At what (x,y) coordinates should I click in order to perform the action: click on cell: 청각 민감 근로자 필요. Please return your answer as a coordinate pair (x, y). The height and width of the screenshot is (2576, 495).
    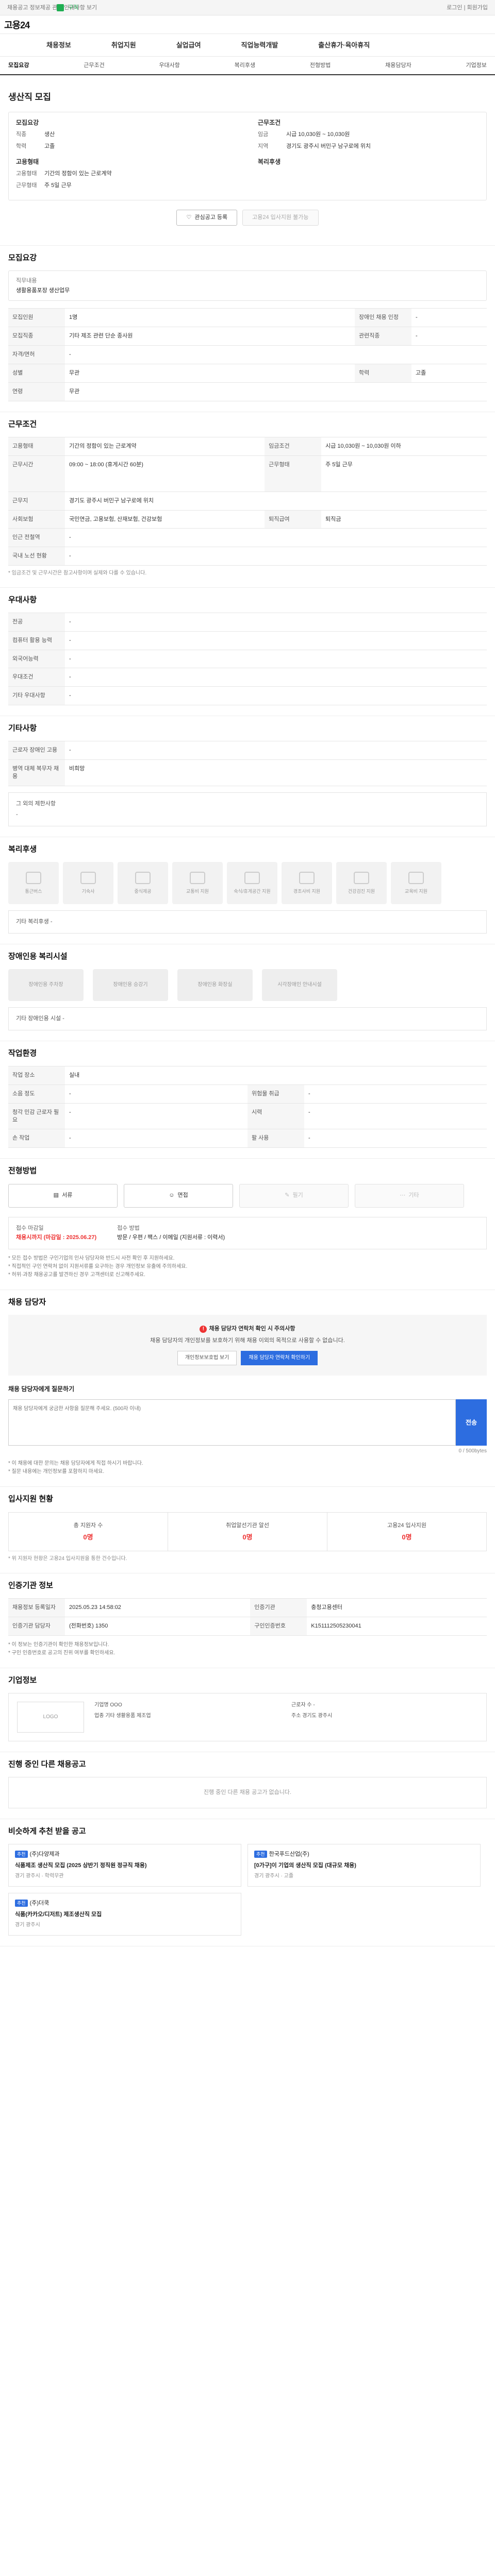
    Looking at the image, I should click on (37, 1116).